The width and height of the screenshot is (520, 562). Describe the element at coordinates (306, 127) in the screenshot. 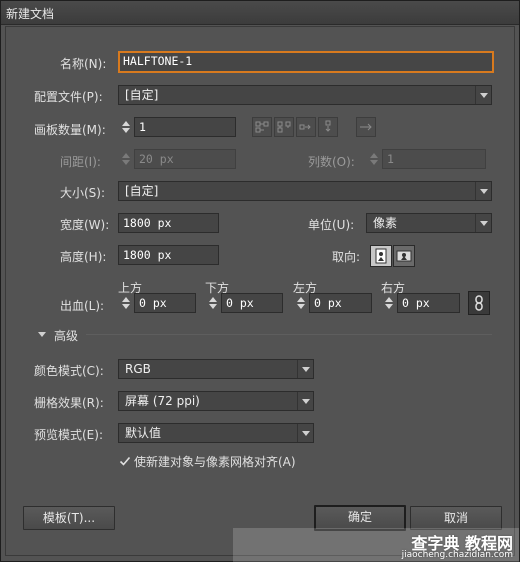

I see `arrange-by-row-icon` at that location.